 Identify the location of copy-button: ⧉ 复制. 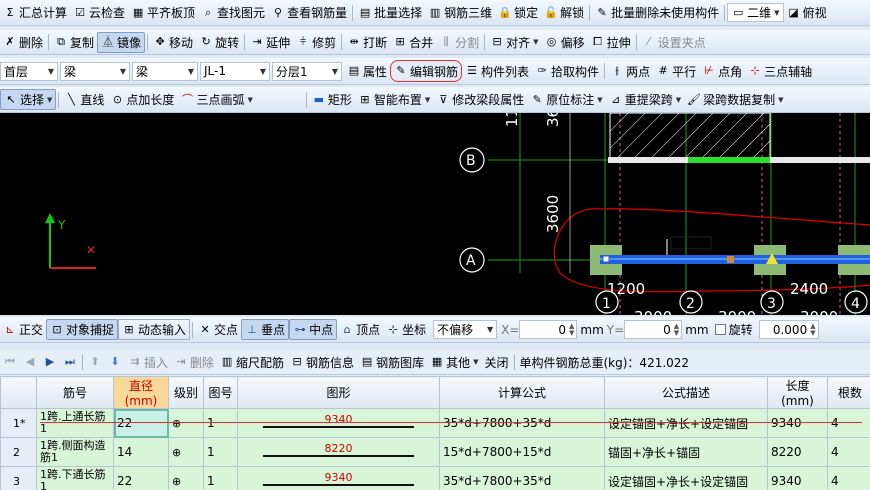
(74, 42).